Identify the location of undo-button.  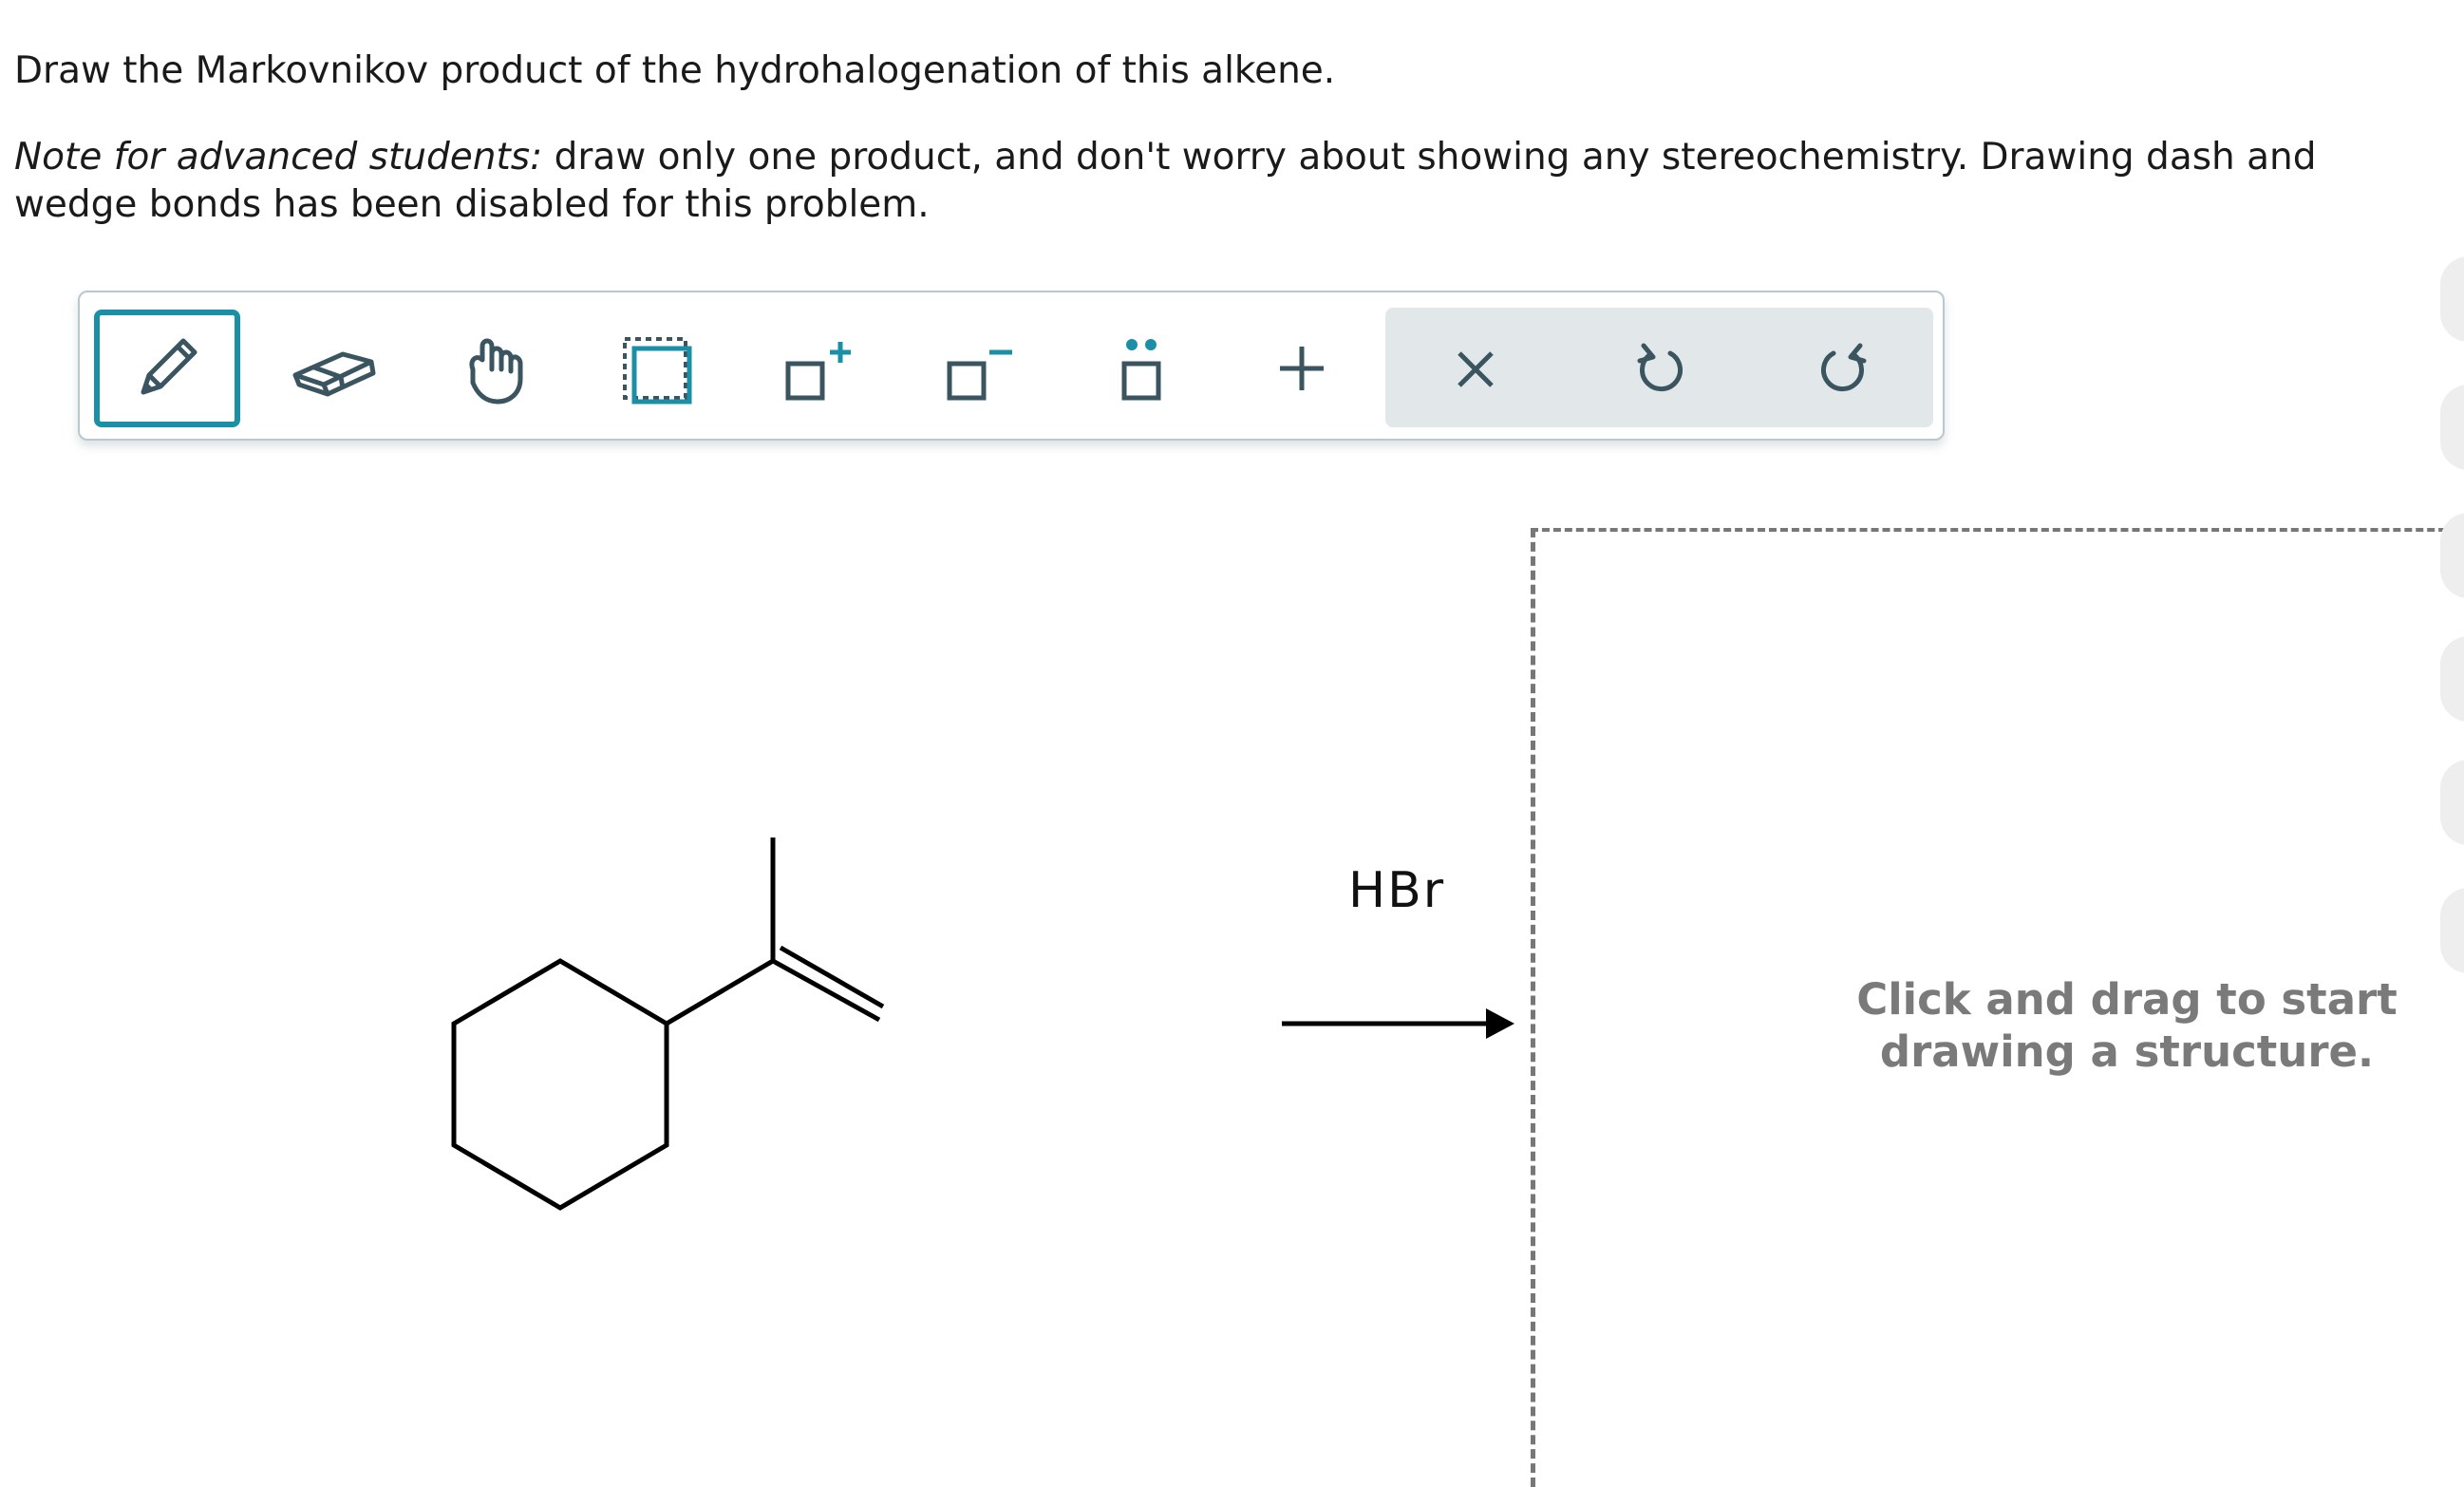
(1660, 368).